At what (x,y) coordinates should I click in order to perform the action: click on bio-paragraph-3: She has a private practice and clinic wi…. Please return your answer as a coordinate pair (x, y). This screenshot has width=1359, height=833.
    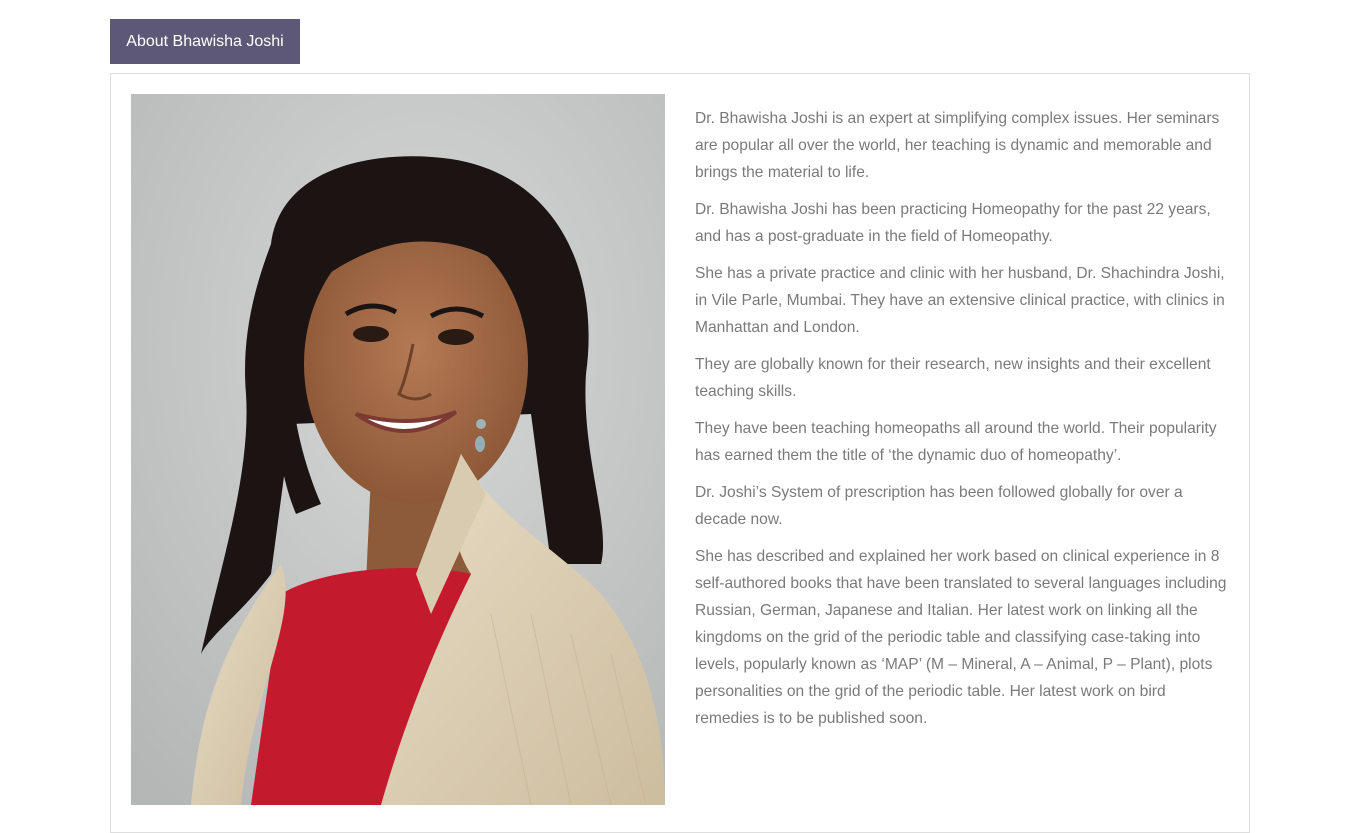
    Looking at the image, I should click on (960, 300).